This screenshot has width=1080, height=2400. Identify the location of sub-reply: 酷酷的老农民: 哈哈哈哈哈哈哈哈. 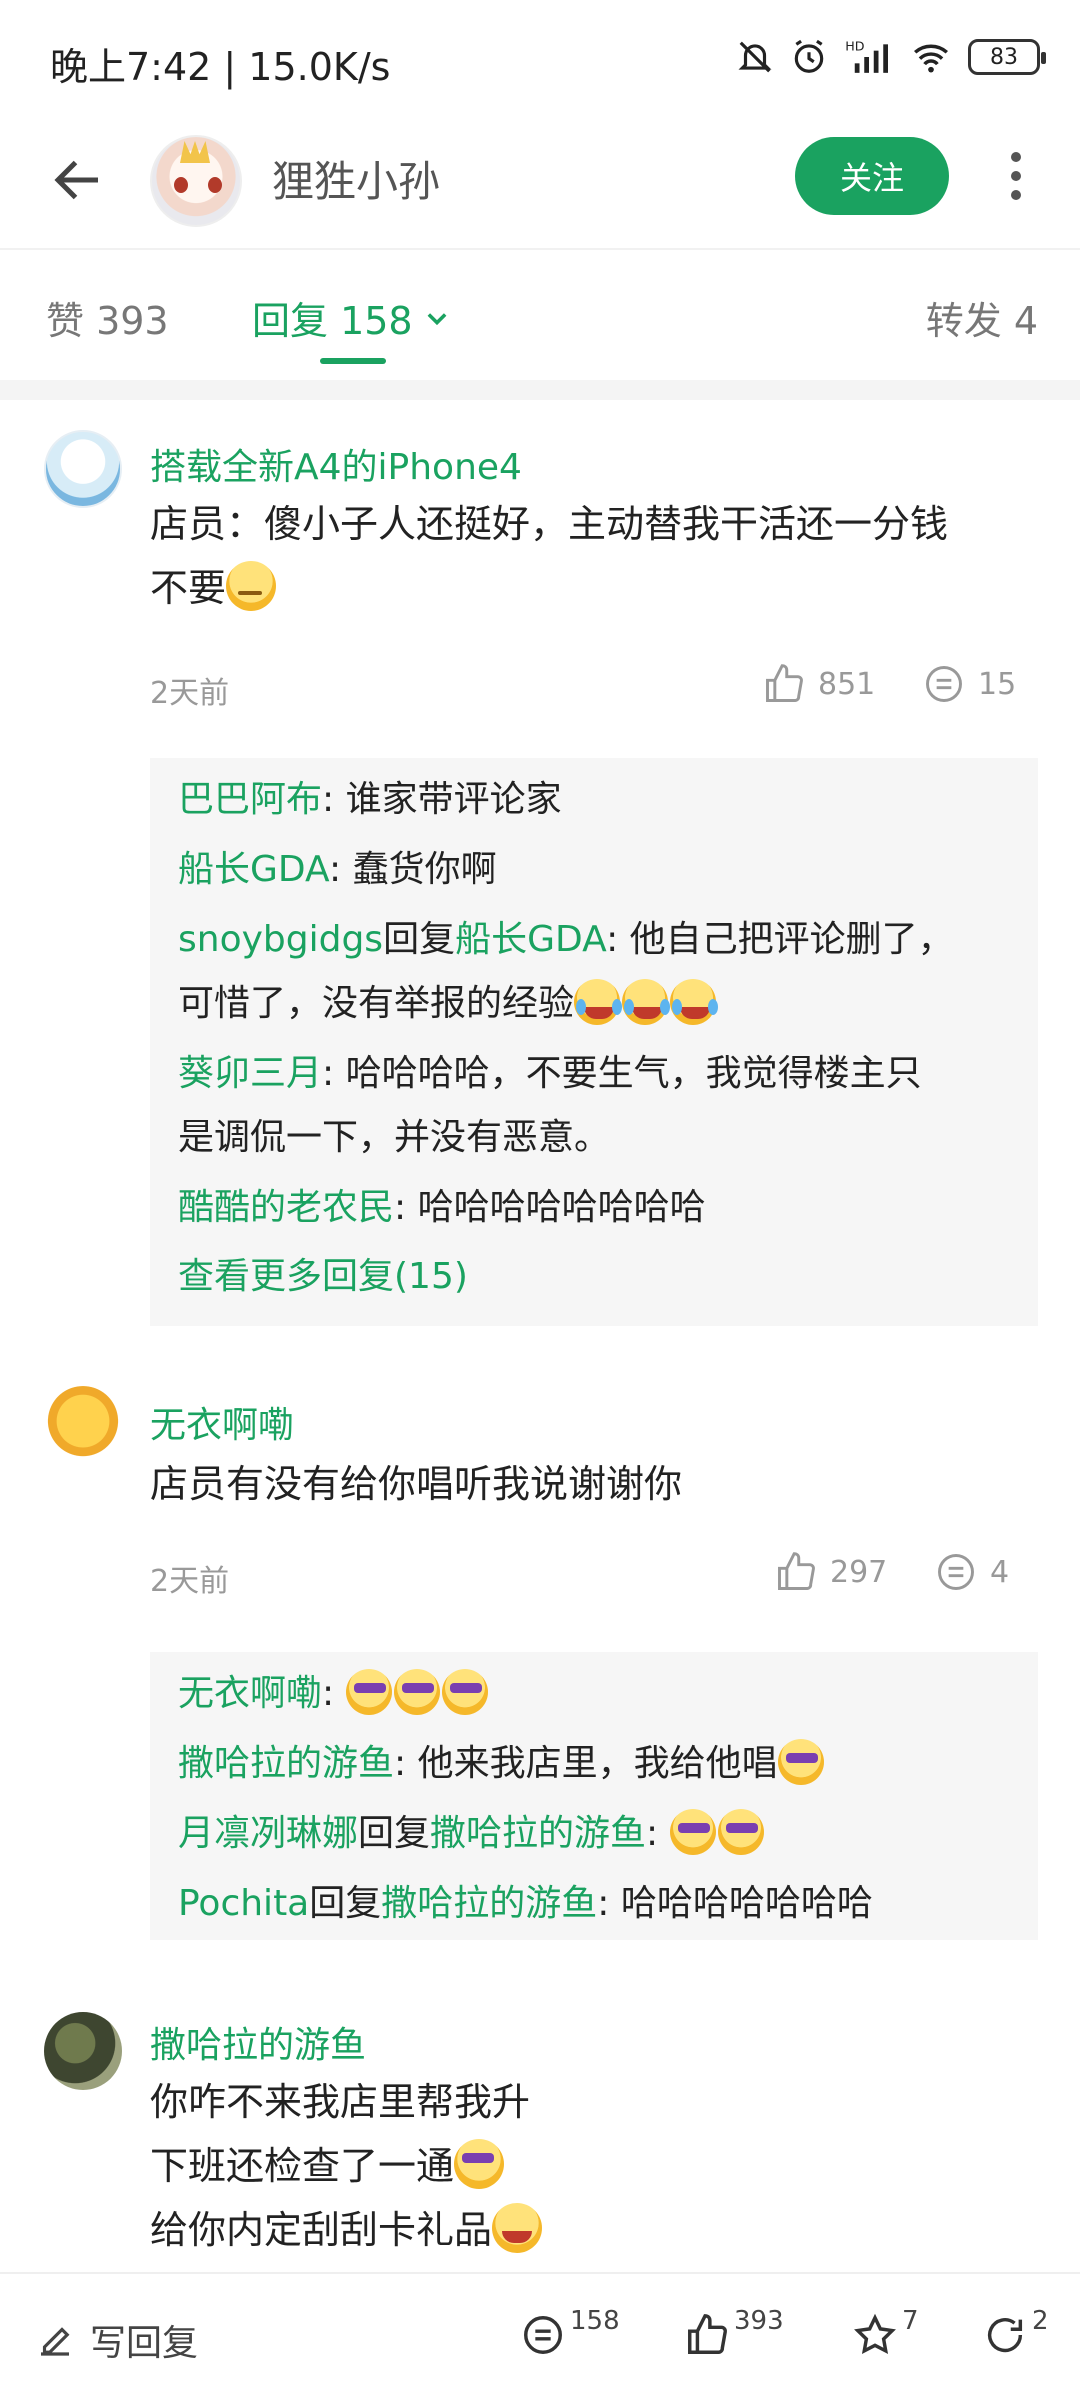
(594, 1208).